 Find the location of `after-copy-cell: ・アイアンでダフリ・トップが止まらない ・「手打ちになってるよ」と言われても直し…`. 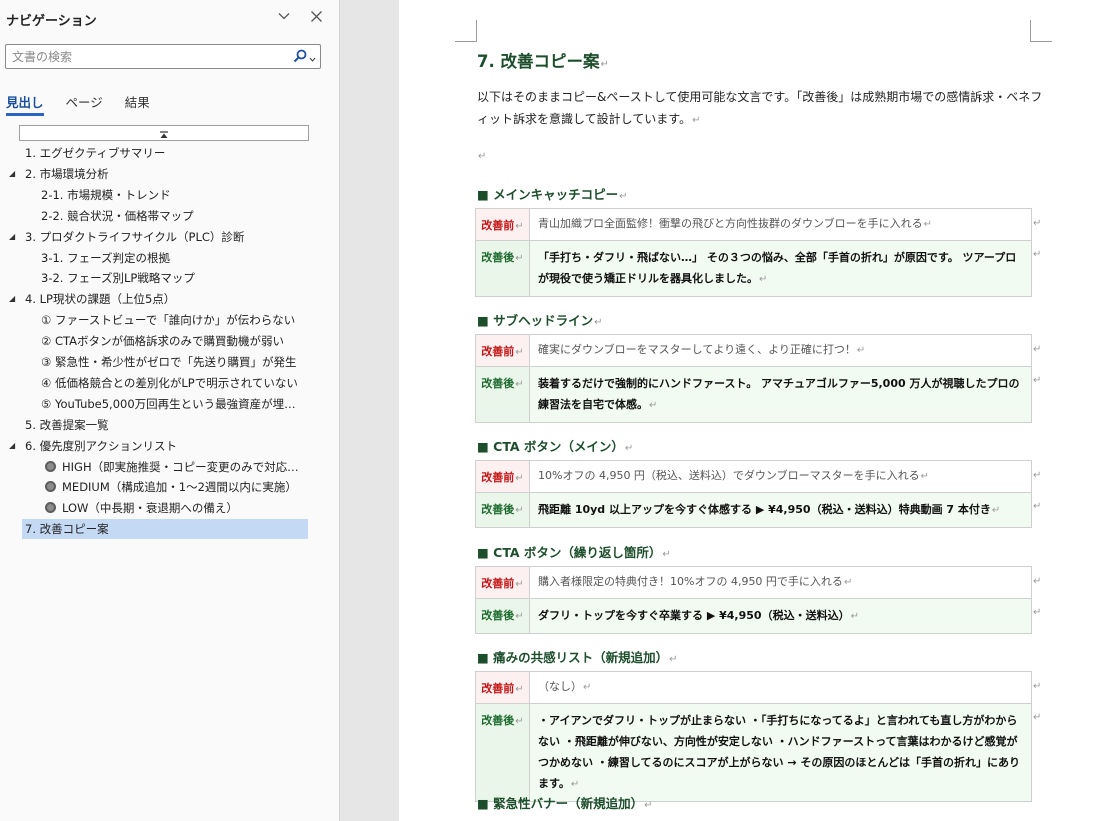

after-copy-cell: ・アイアンでダフリ・トップが止まらない ・「手打ちになってるよ」と言われても直し… is located at coordinates (780, 752).